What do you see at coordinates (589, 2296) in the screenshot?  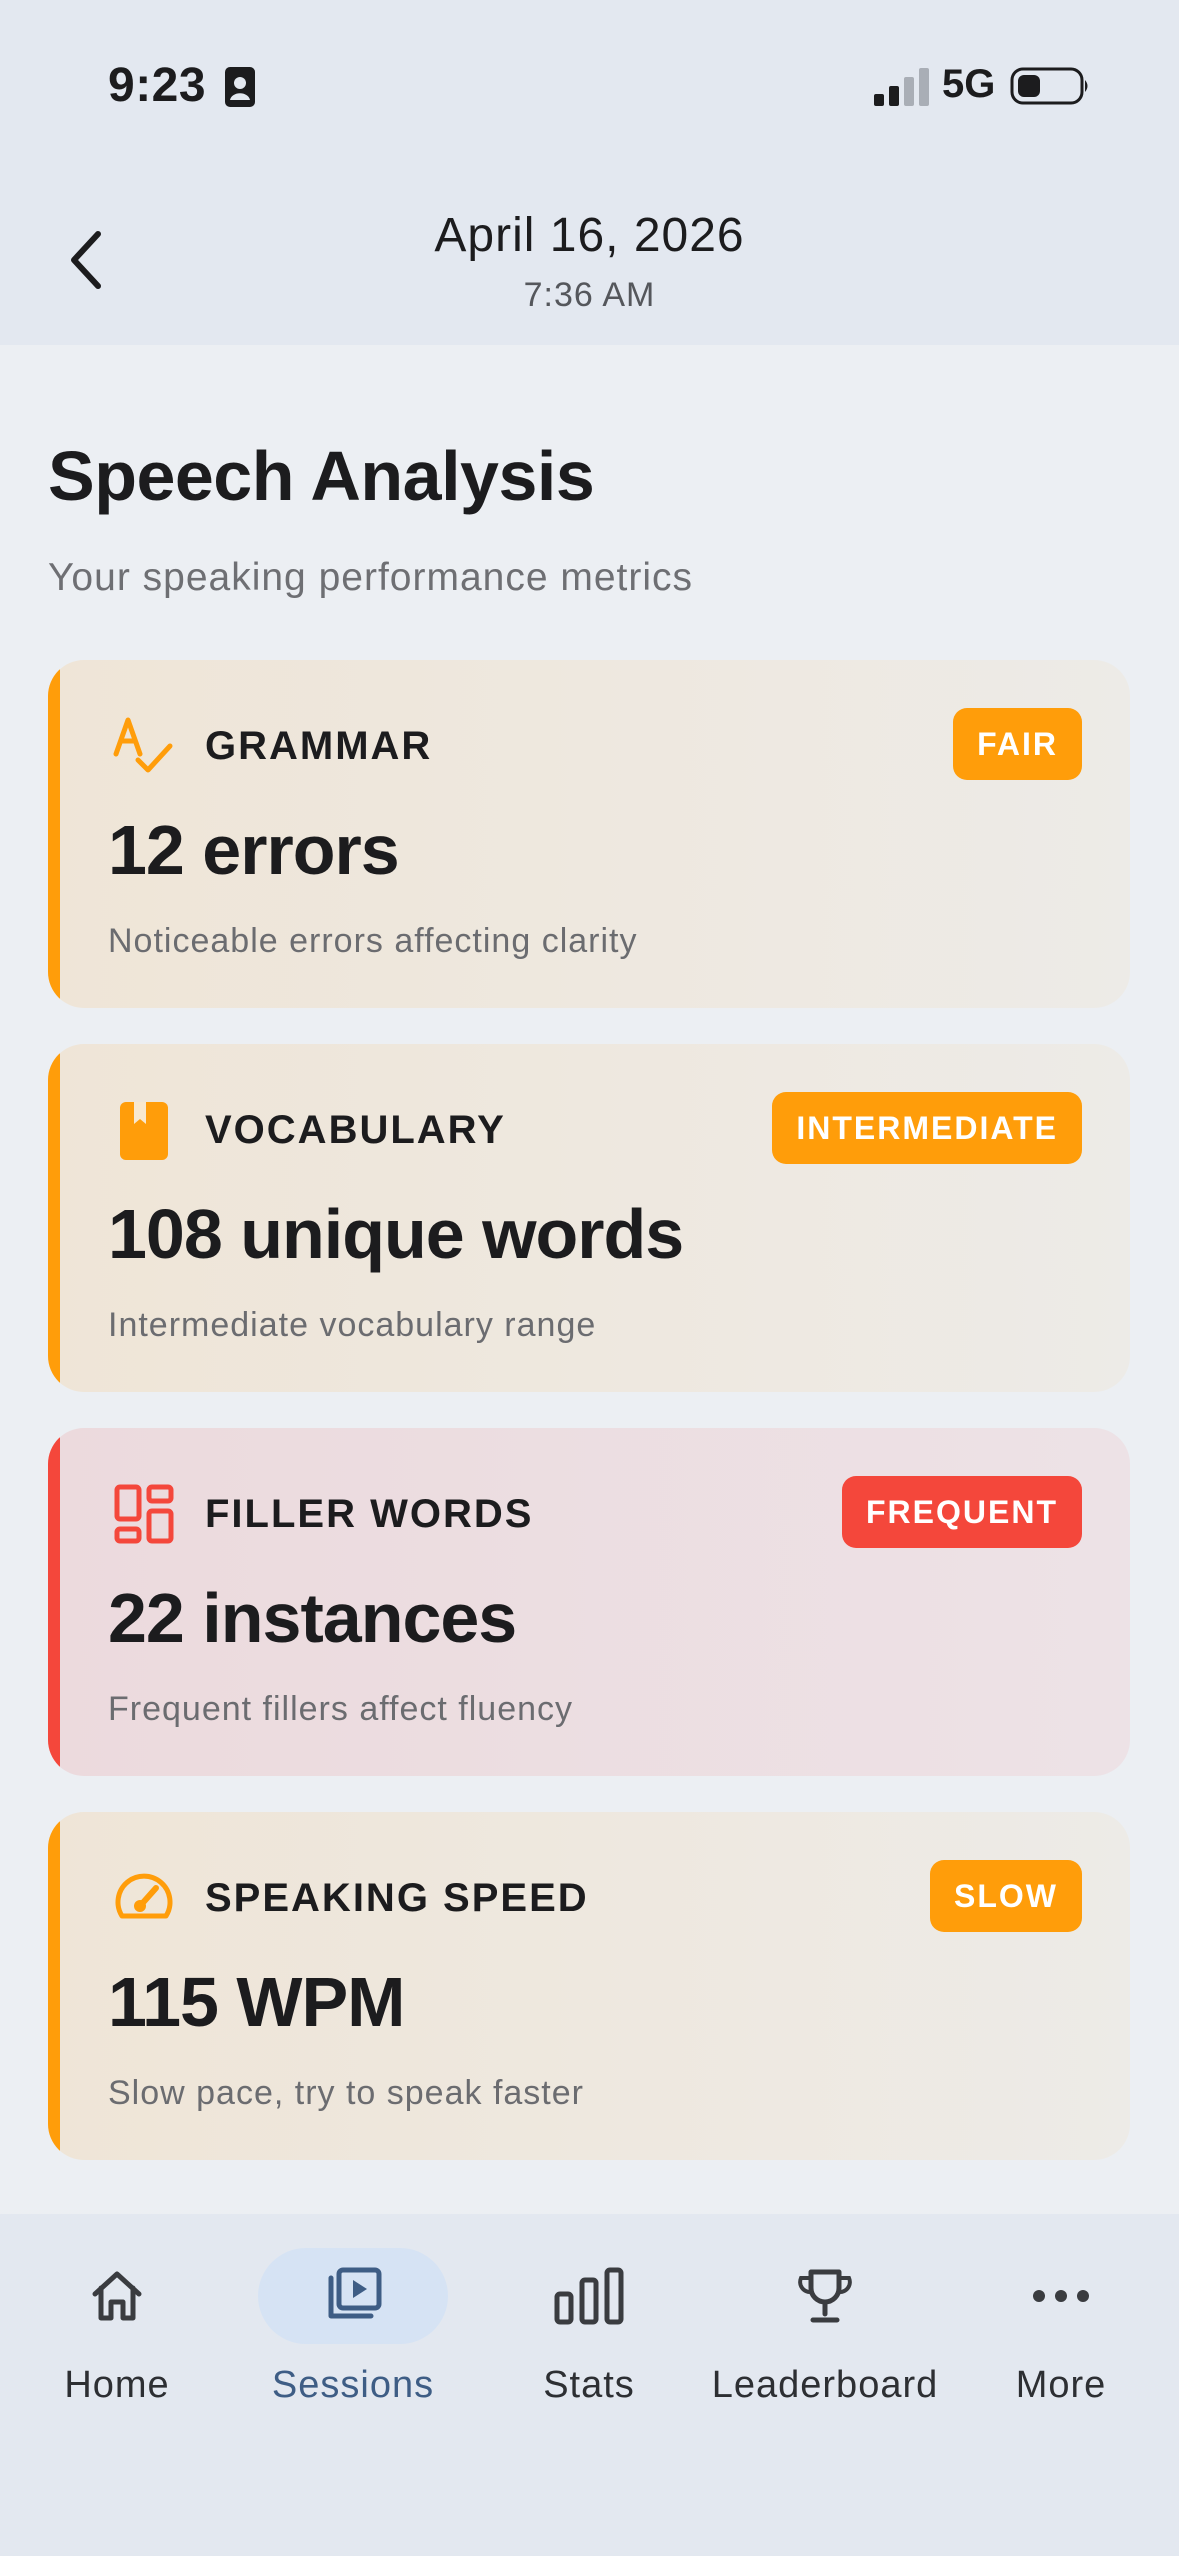 I see `stats-icon` at bounding box center [589, 2296].